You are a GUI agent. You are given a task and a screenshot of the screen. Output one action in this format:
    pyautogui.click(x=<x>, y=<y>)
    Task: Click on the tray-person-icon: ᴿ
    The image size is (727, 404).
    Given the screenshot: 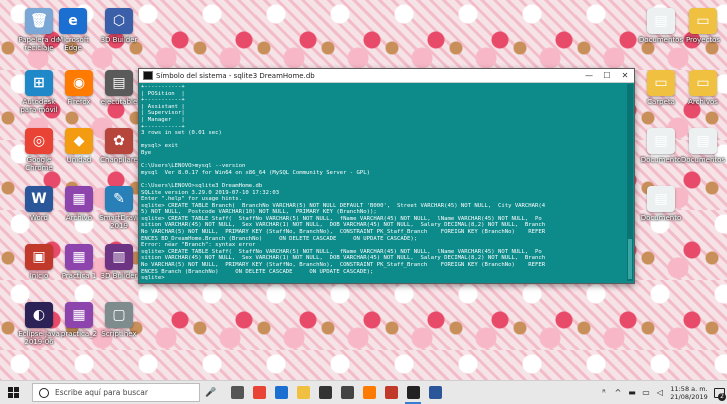 What is the action you would take?
    pyautogui.click(x=604, y=392)
    